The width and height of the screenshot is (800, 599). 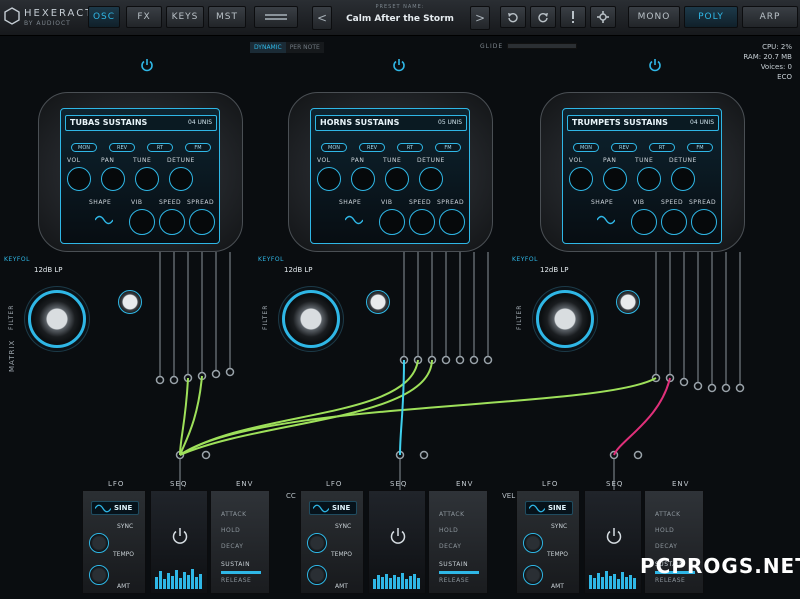 What do you see at coordinates (271, 259) in the screenshot?
I see `keyfol-label-2: KEYFOL` at bounding box center [271, 259].